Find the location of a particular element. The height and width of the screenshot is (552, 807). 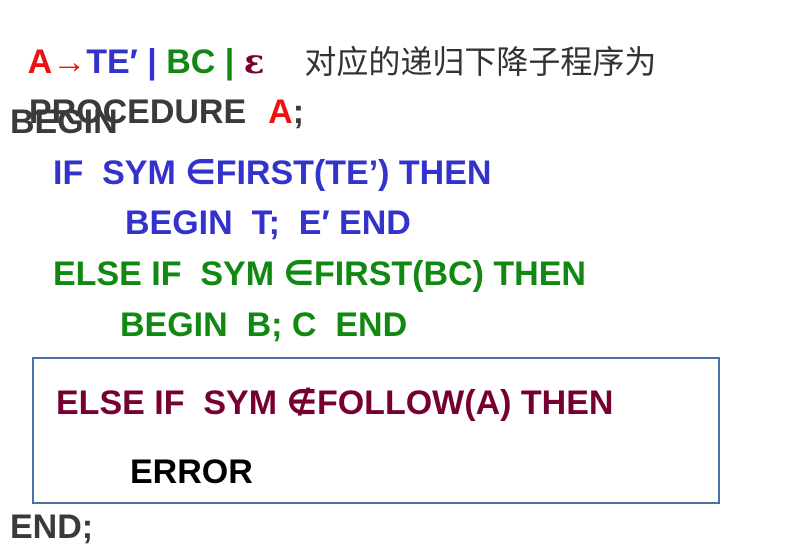

production-caption: 对应的递归下降子程序为 is located at coordinates (480, 62).